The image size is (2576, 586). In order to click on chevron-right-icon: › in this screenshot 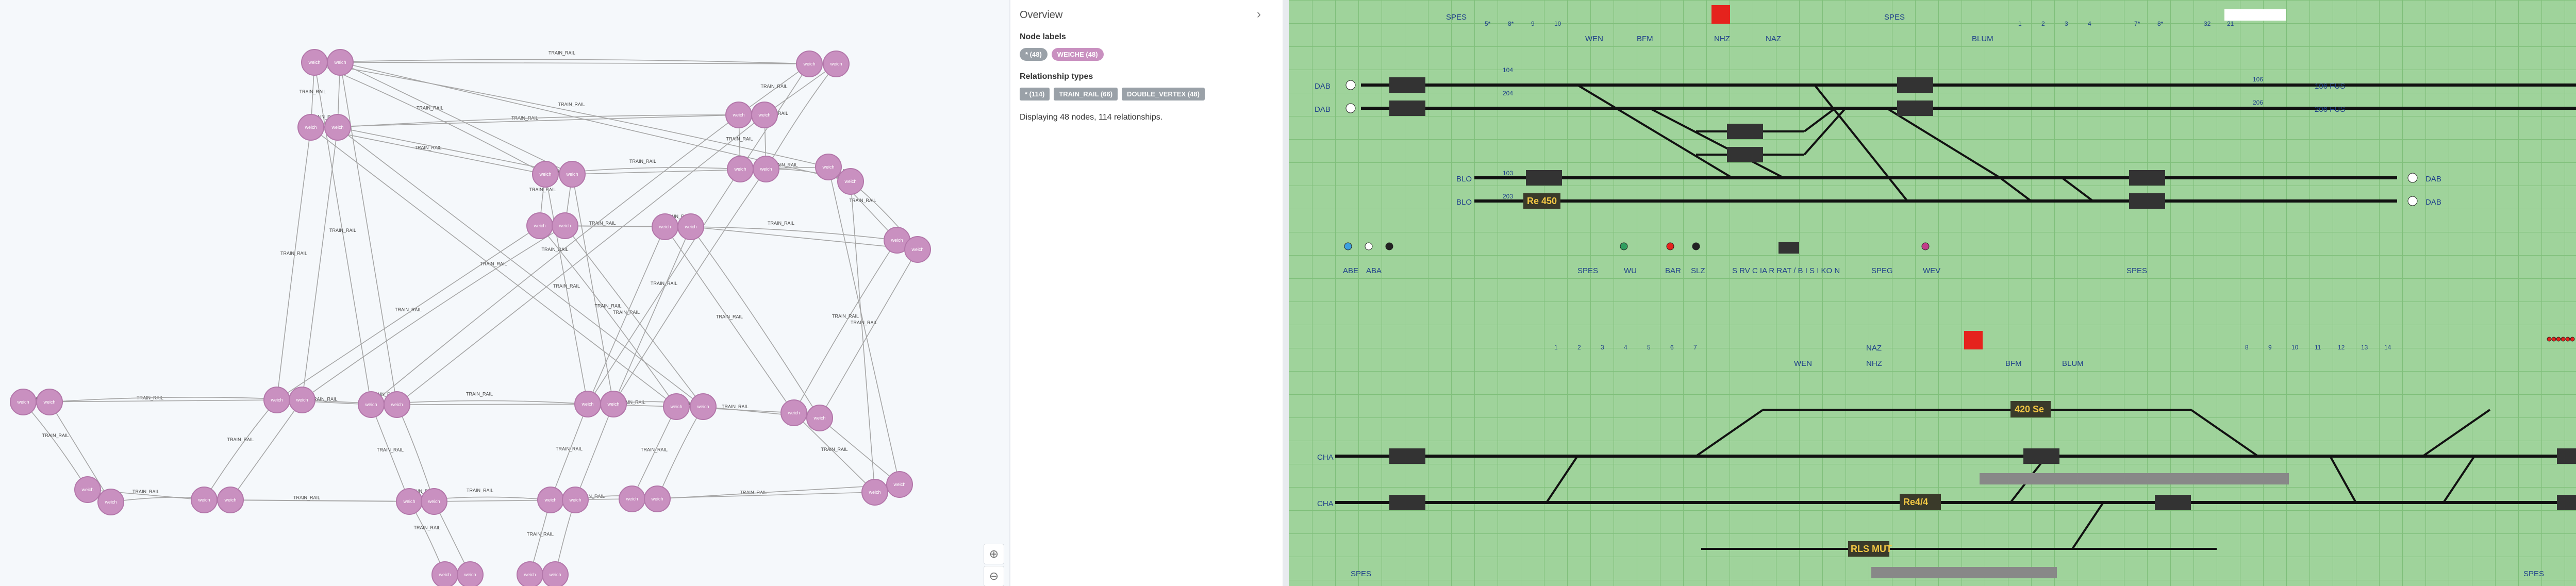, I will do `click(1259, 15)`.